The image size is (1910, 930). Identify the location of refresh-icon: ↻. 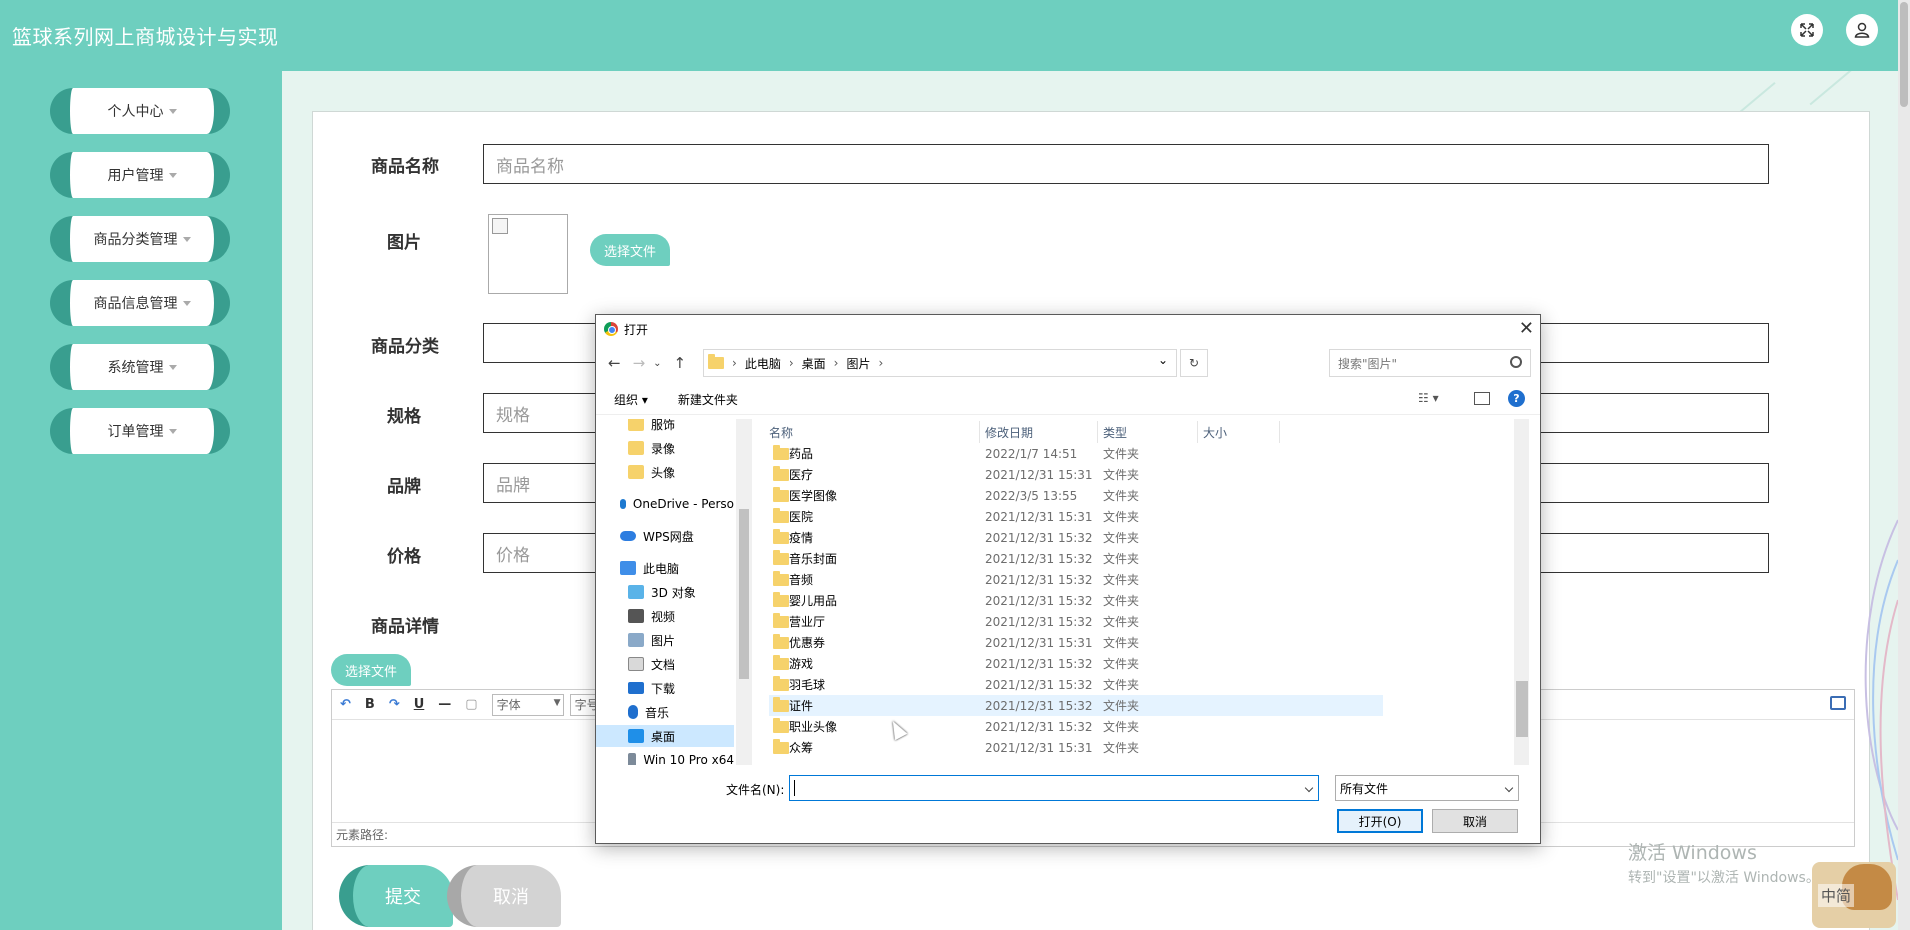
(1194, 363).